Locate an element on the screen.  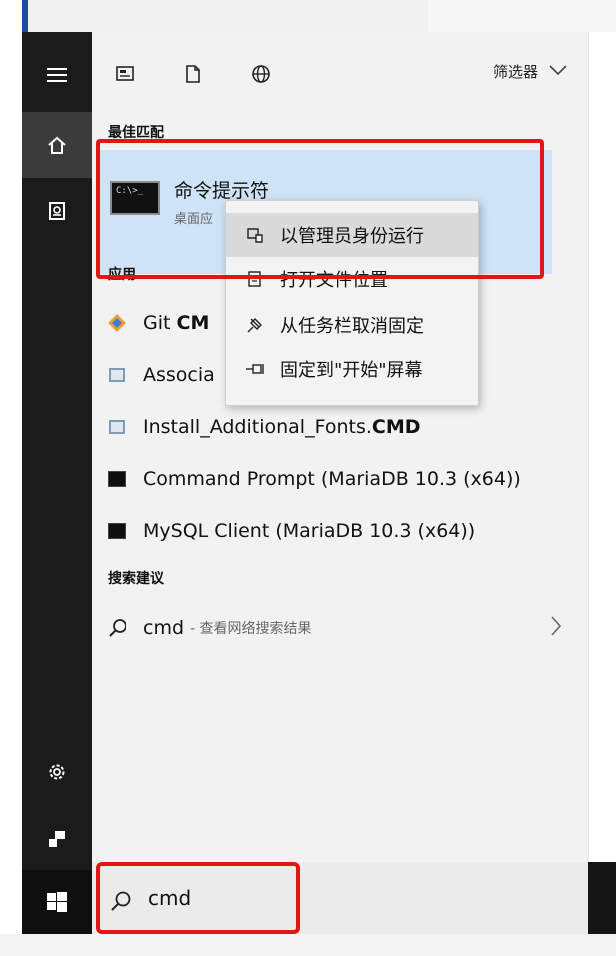
bottom-strip is located at coordinates (308, 945).